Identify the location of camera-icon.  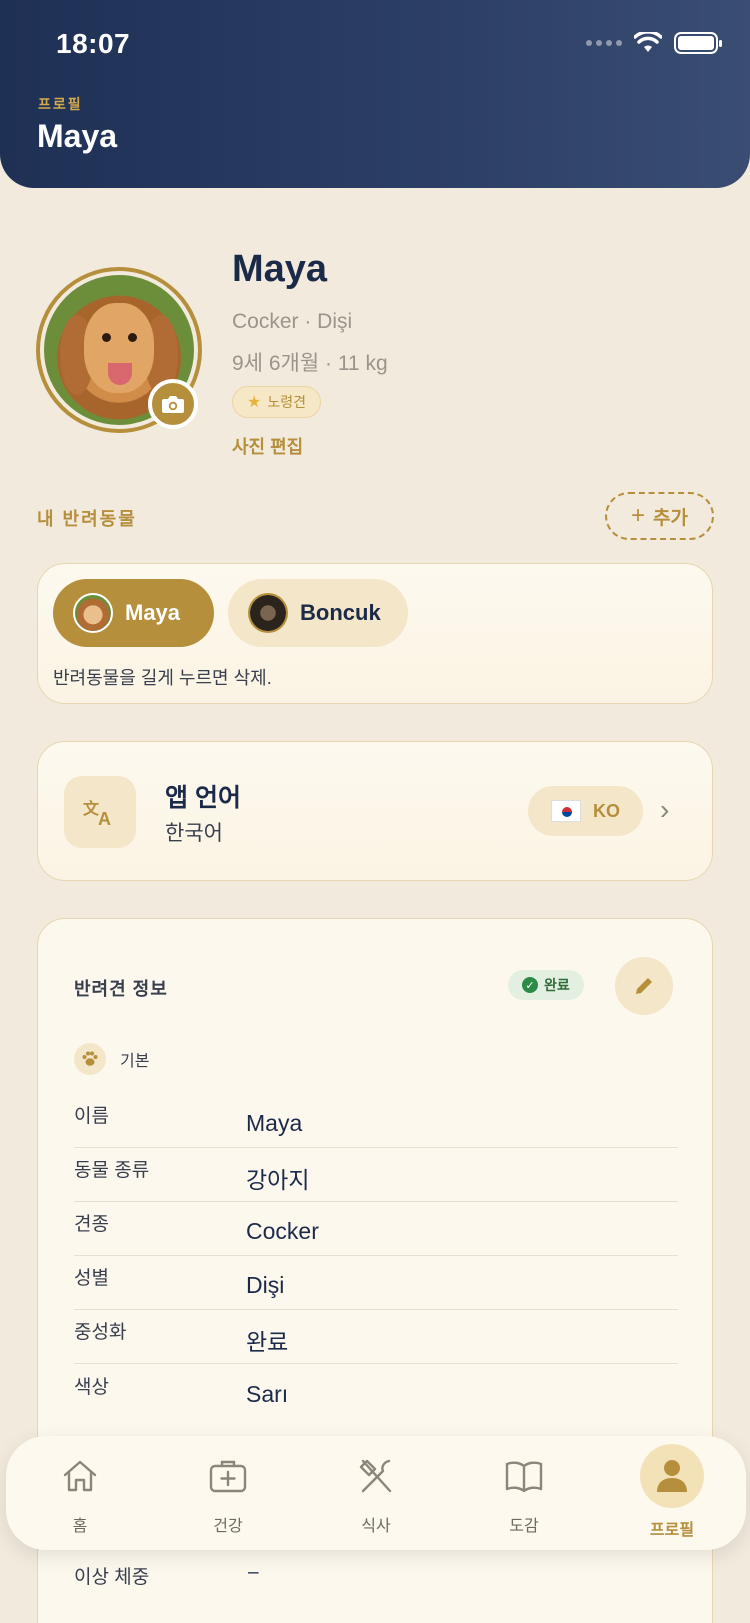
(173, 404).